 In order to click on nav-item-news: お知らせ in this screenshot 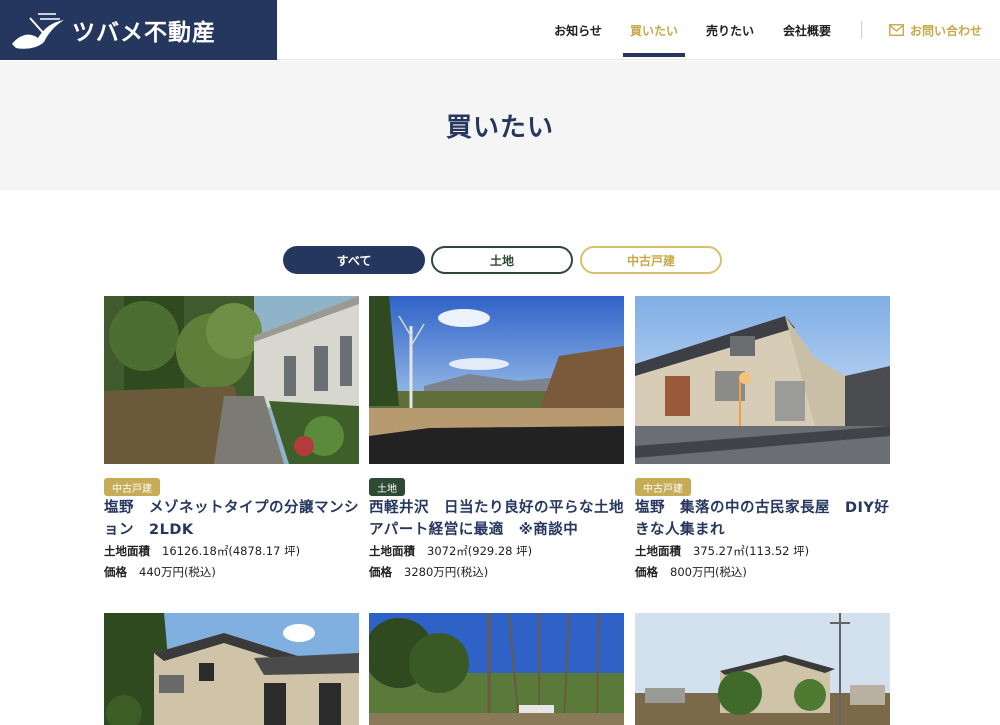, I will do `click(578, 30)`.